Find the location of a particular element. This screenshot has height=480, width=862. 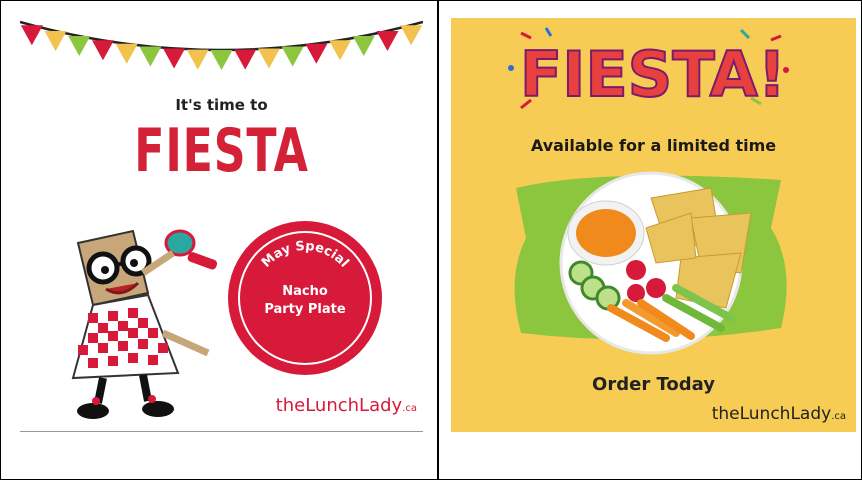

pretitle: It's time to is located at coordinates (221, 105).